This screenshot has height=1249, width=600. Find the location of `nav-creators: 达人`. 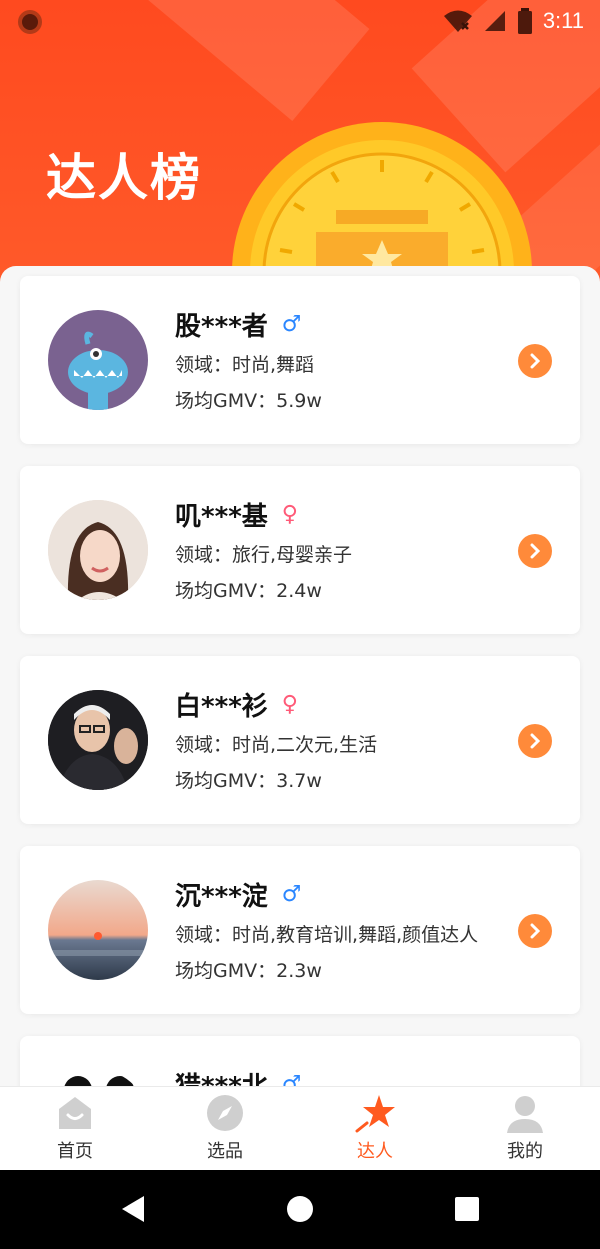

nav-creators: 达人 is located at coordinates (375, 1128).